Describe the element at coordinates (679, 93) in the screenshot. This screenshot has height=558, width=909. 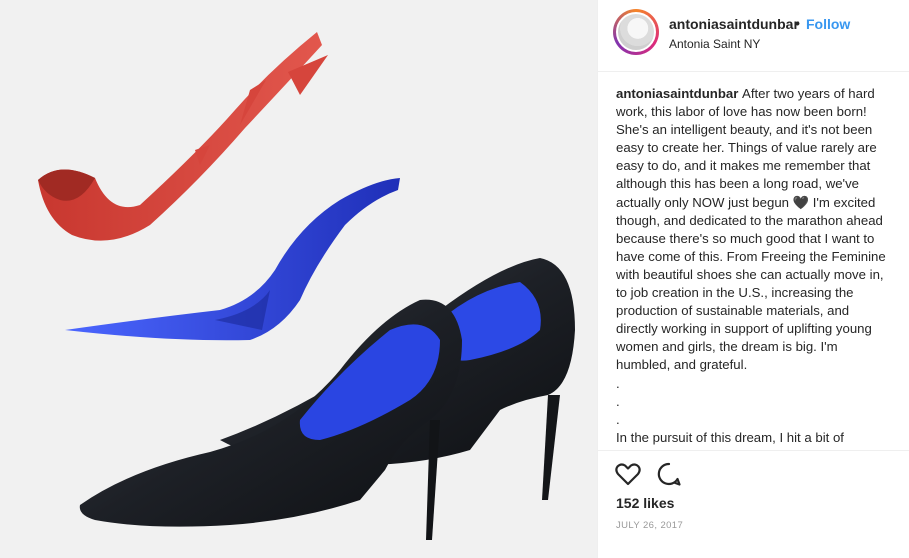
I see `caption-username: antoniasaintdunbar` at that location.